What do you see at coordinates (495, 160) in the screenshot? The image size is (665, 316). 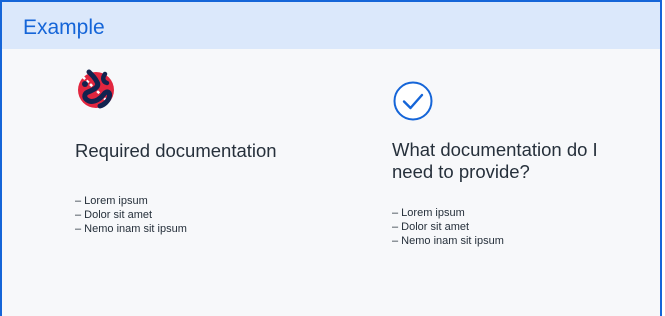 I see `column-heading: What documentation do I need to provide?` at bounding box center [495, 160].